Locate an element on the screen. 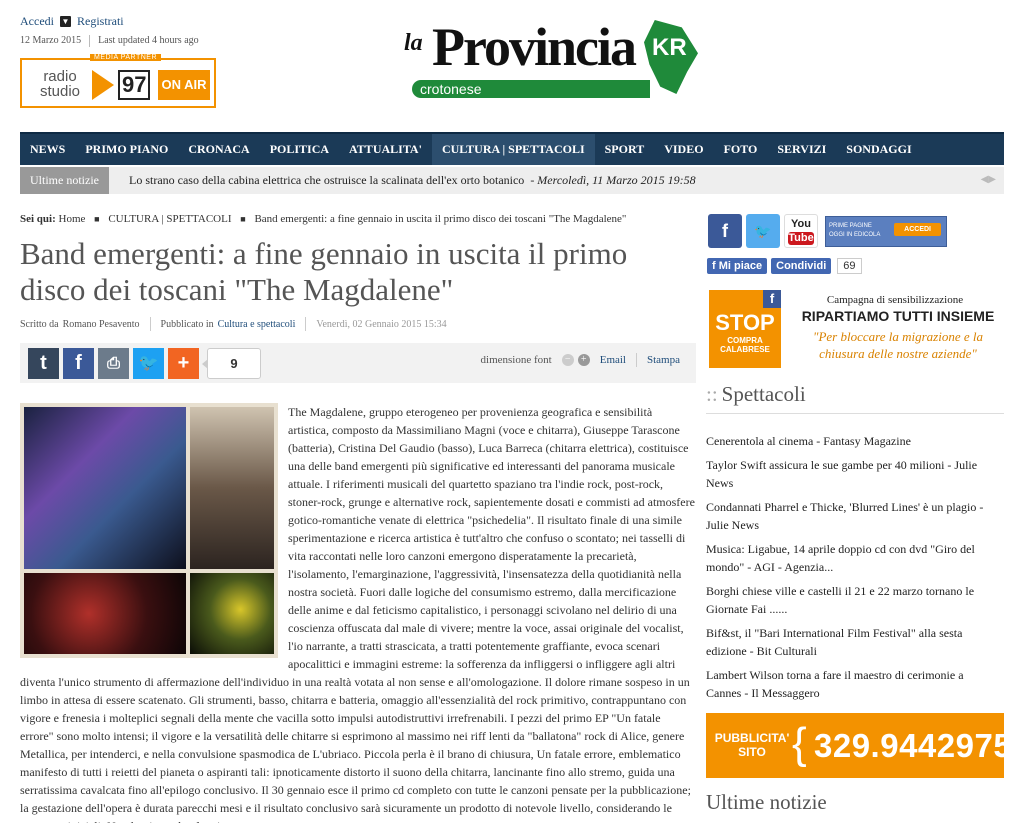  section-marker-icon: :: is located at coordinates (712, 394).